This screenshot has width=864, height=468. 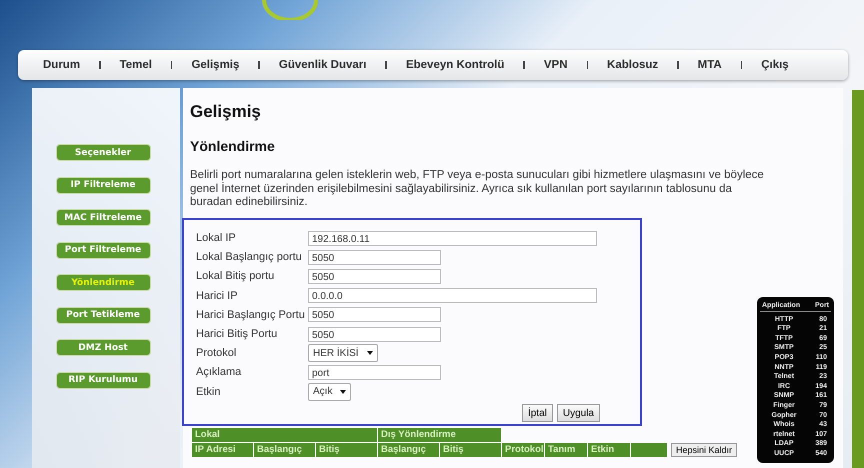 I want to click on table-column-header: Protokol, so click(x=523, y=450).